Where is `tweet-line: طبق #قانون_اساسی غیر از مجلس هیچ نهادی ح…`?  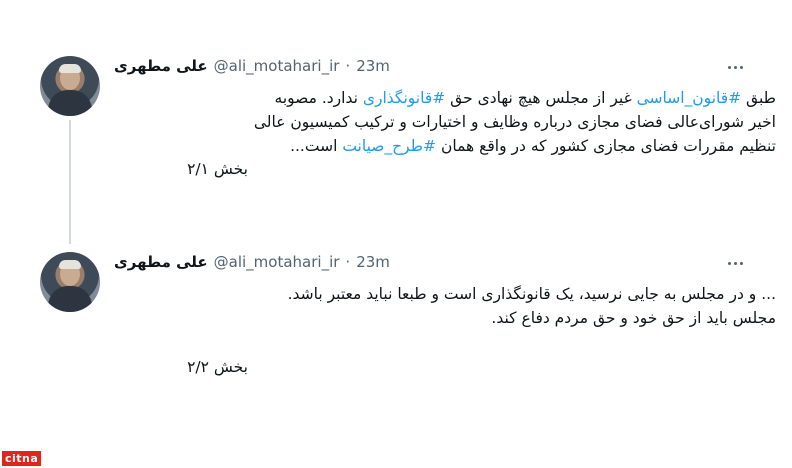 tweet-line: طبق #قانون_اساسی غیر از مجلس هیچ نهادی ح… is located at coordinates (525, 98).